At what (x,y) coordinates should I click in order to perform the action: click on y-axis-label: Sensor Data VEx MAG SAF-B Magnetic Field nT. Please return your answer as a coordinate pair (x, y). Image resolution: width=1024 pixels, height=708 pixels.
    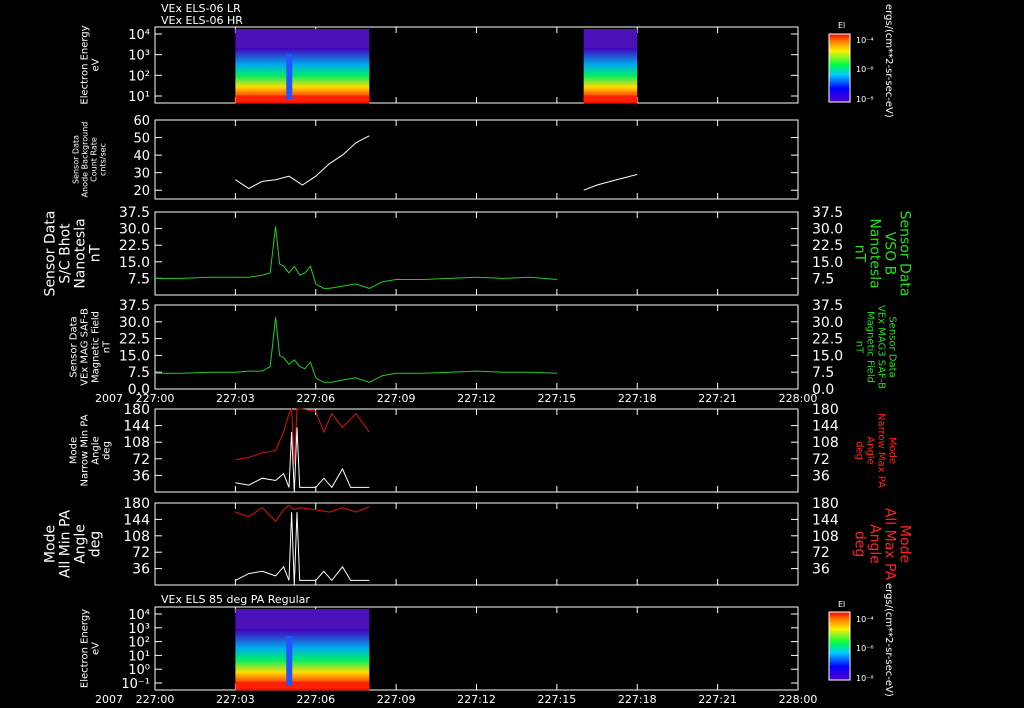
    Looking at the image, I should click on (91, 347).